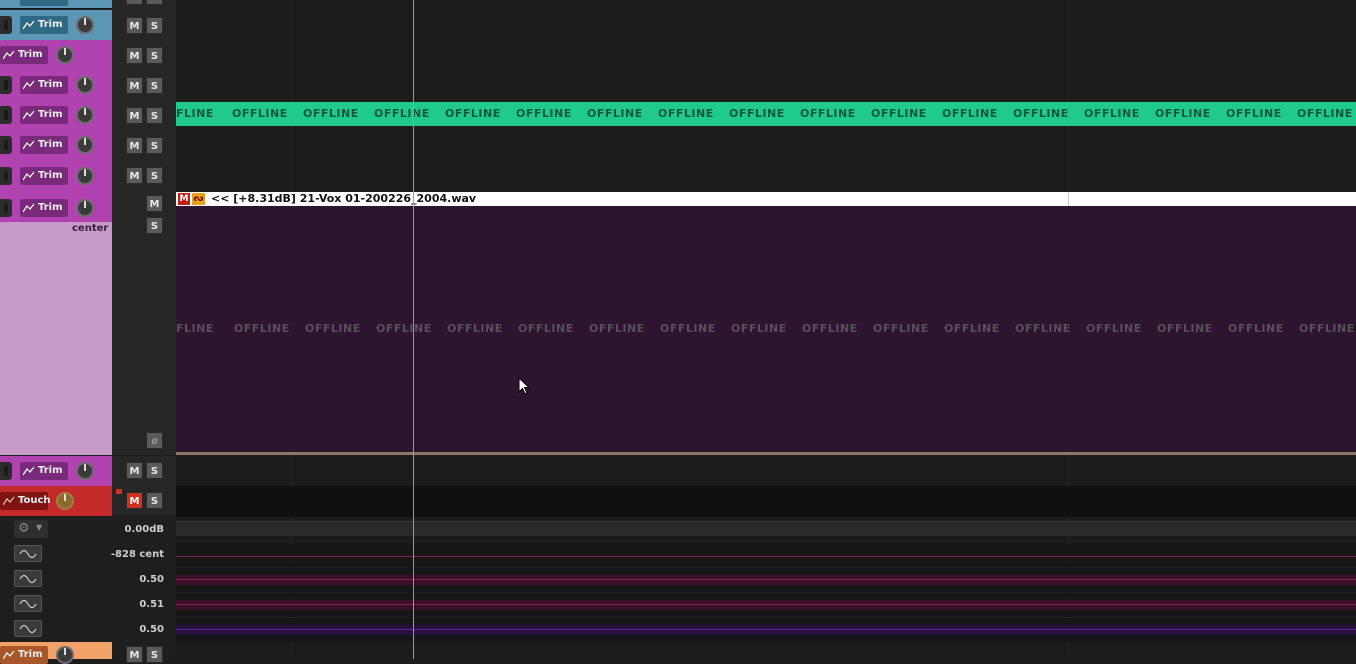 Image resolution: width=1356 pixels, height=664 pixels. What do you see at coordinates (88, 554) in the screenshot?
I see `envelope-row: -828 cent` at bounding box center [88, 554].